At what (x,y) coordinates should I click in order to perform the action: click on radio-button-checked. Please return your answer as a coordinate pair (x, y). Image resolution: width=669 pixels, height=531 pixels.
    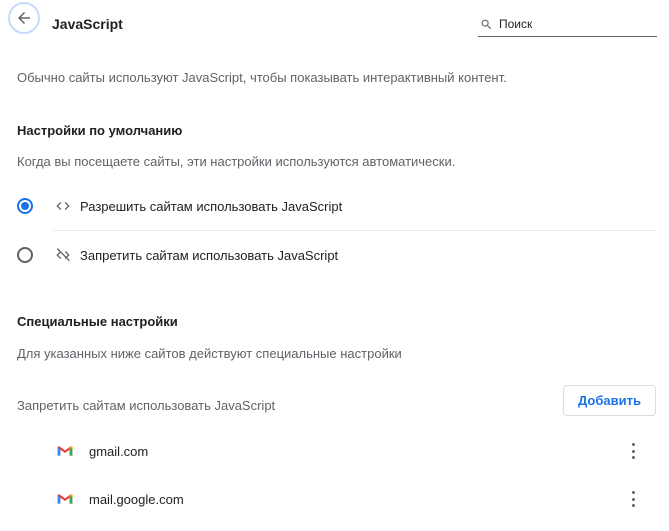
    Looking at the image, I should click on (25, 206).